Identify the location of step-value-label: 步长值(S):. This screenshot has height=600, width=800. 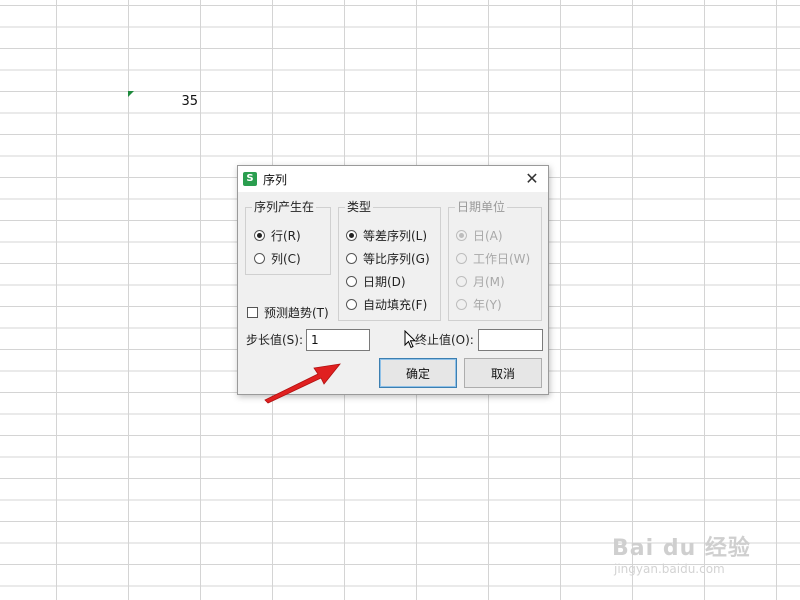
(275, 340).